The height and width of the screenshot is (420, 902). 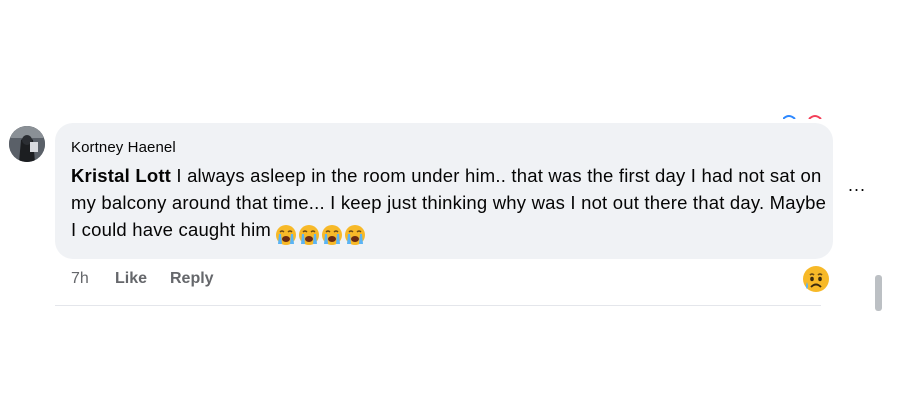 I want to click on mention-link: Kristal Lott, so click(x=121, y=175).